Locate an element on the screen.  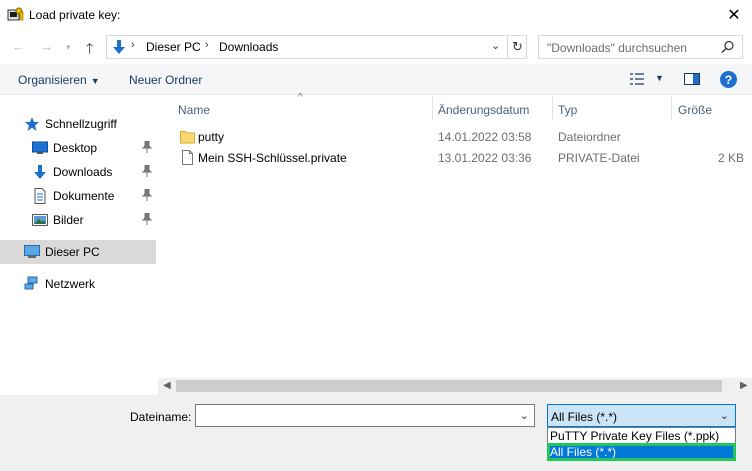
filetype-option-all-files: All Files (*.*) is located at coordinates (641, 452).